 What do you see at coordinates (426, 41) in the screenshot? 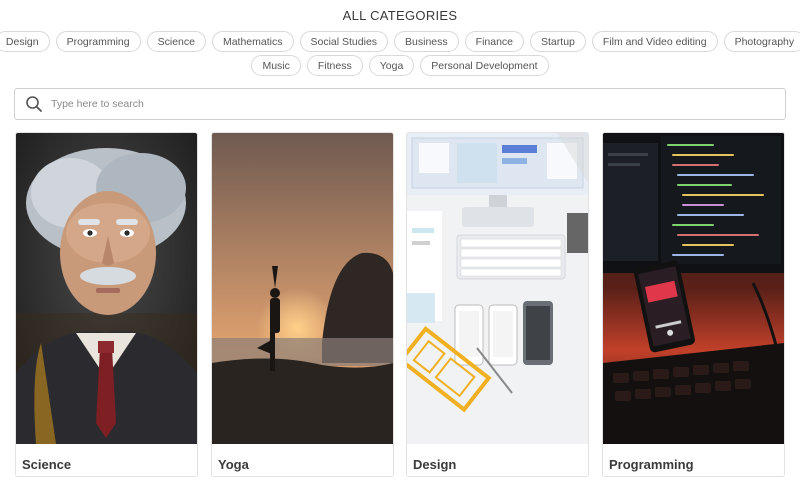
I see `category-chip-business: Business` at bounding box center [426, 41].